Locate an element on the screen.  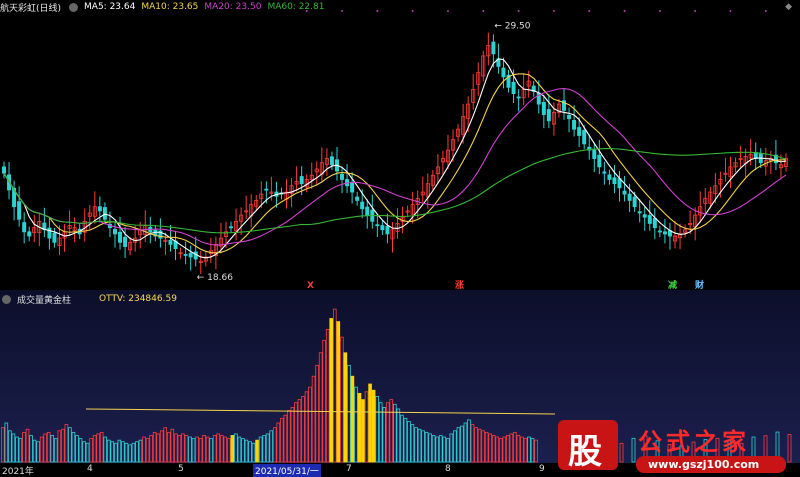
x-tick: 4 is located at coordinates (90, 469).